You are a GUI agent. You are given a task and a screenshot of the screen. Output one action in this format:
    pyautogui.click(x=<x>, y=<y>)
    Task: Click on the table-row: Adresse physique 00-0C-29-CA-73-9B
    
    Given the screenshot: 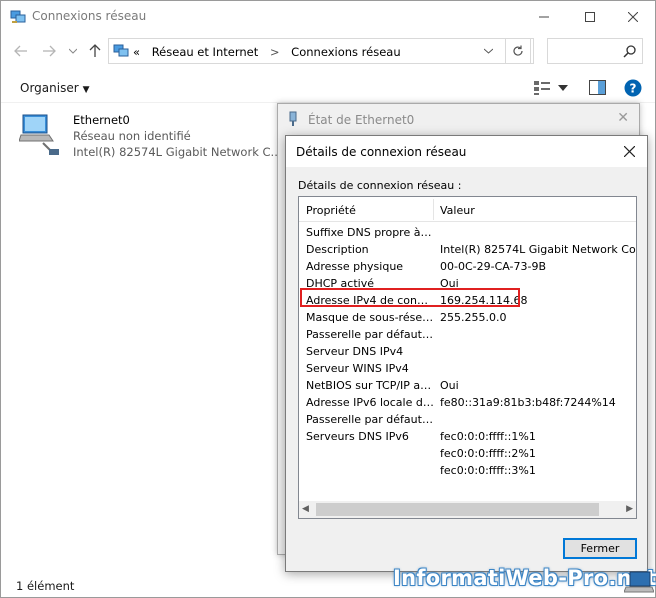 What is the action you would take?
    pyautogui.click(x=467, y=266)
    